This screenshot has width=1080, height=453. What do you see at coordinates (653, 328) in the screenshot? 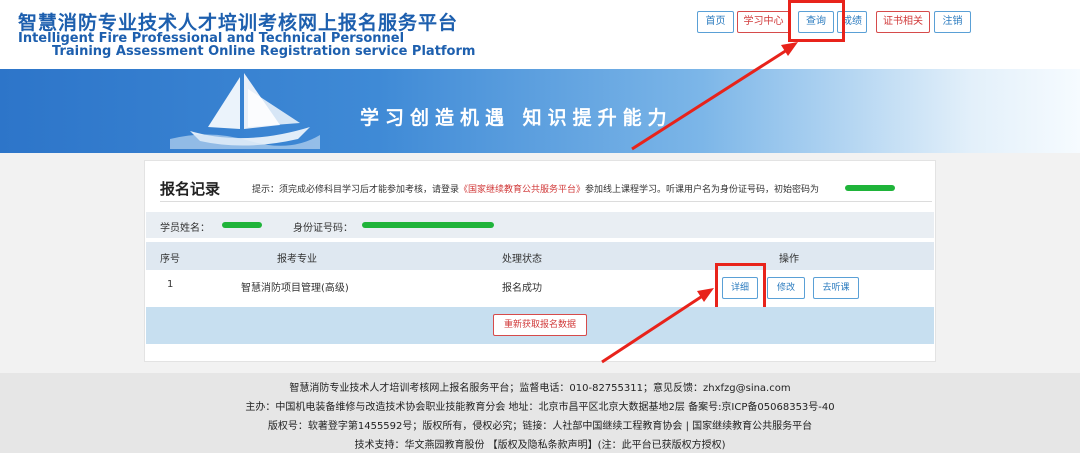
I see `arrow-to-detail` at bounding box center [653, 328].